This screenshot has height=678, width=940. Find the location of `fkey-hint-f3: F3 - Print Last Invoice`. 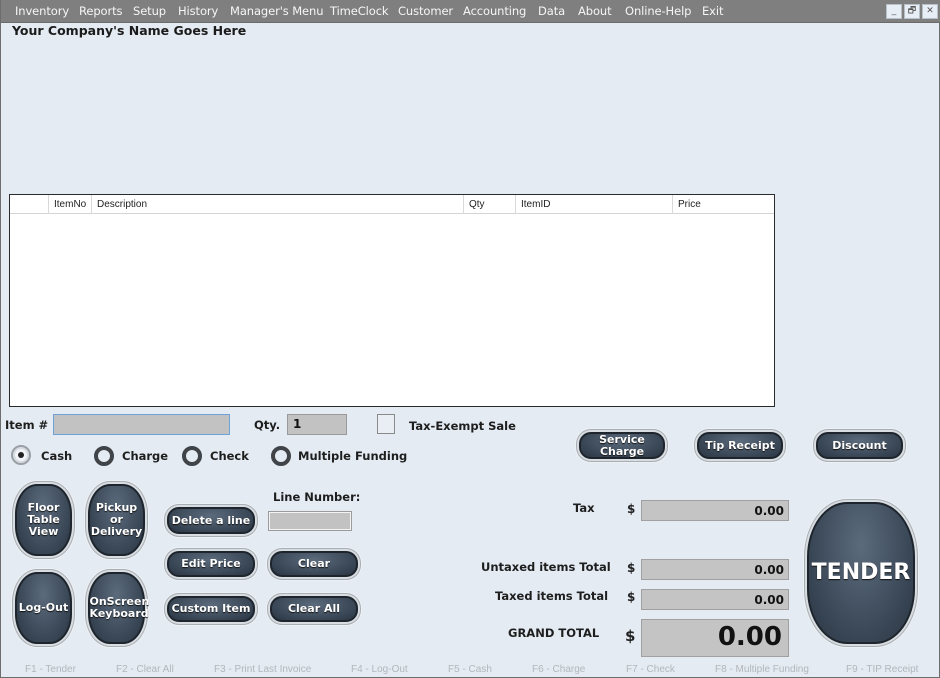

fkey-hint-f3: F3 - Print Last Invoice is located at coordinates (263, 669).